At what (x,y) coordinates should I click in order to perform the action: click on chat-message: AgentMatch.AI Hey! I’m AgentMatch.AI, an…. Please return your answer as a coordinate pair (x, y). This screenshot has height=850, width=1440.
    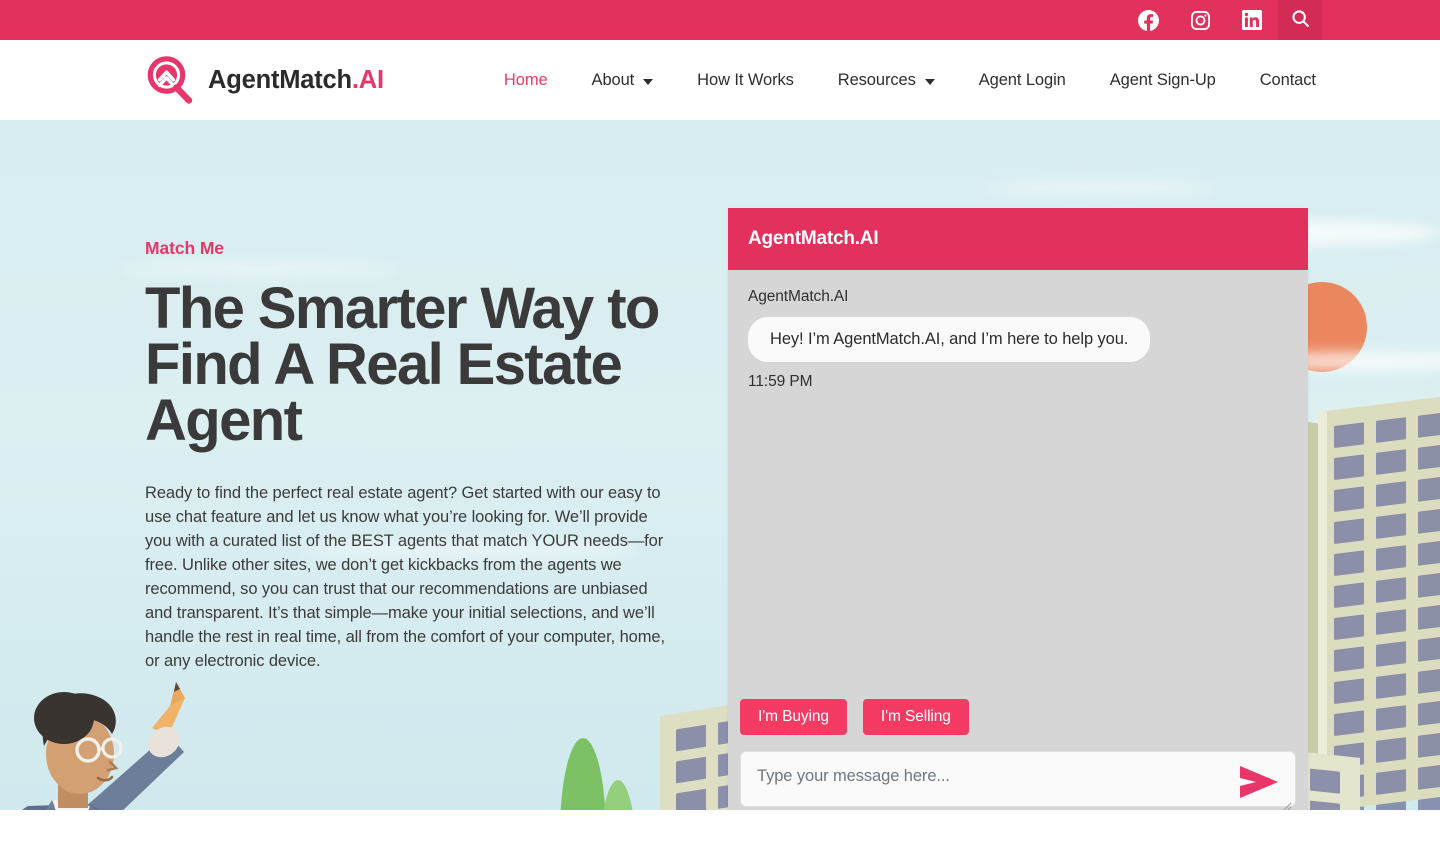
    Looking at the image, I should click on (1018, 339).